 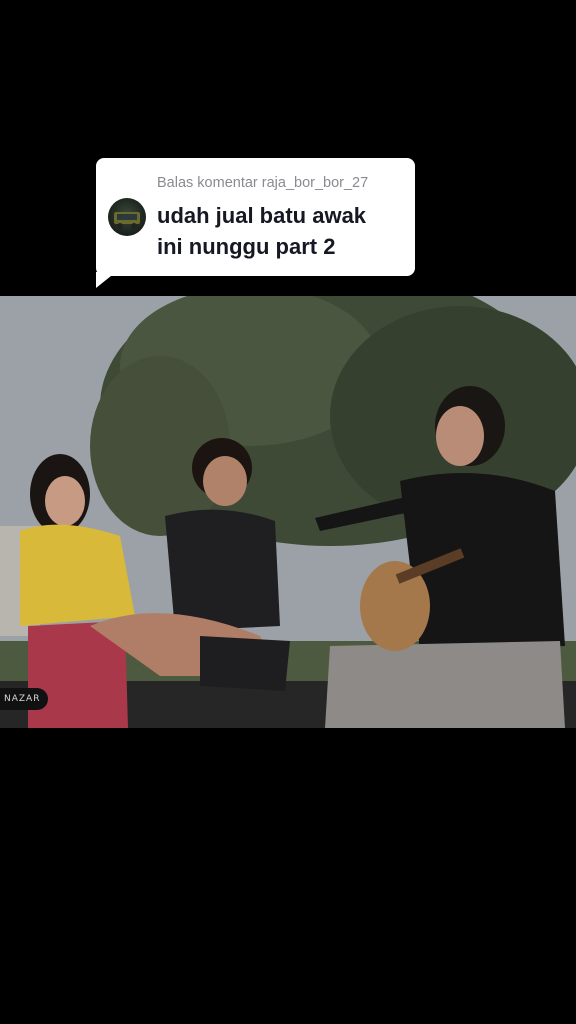 I want to click on reply-header: Balas komentar raja_bor_bor_27, so click(x=263, y=183).